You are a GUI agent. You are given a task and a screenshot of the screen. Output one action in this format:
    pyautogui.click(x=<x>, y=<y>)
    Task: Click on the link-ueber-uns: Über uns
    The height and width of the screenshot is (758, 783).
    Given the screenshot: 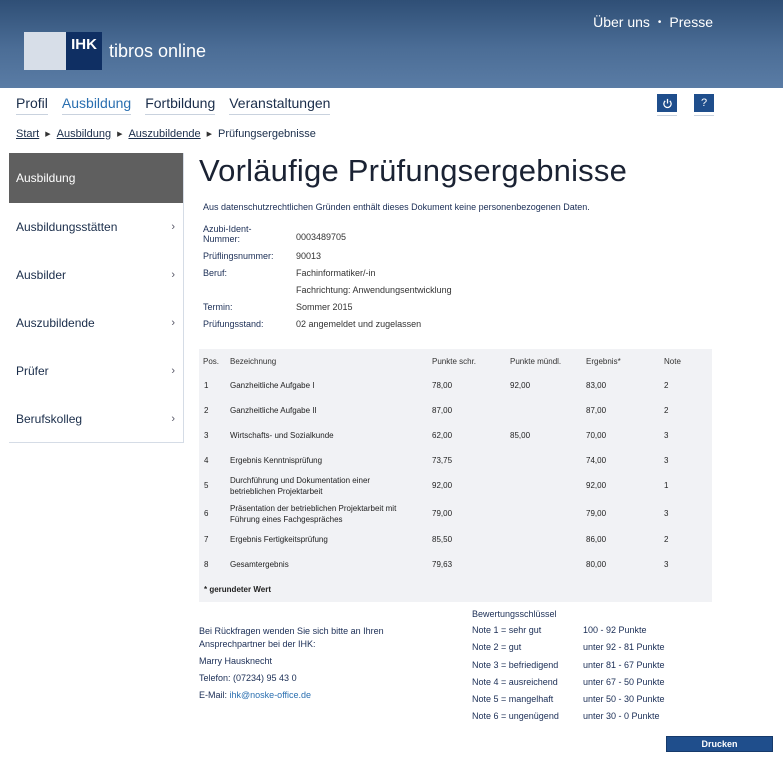 What is the action you would take?
    pyautogui.click(x=621, y=23)
    